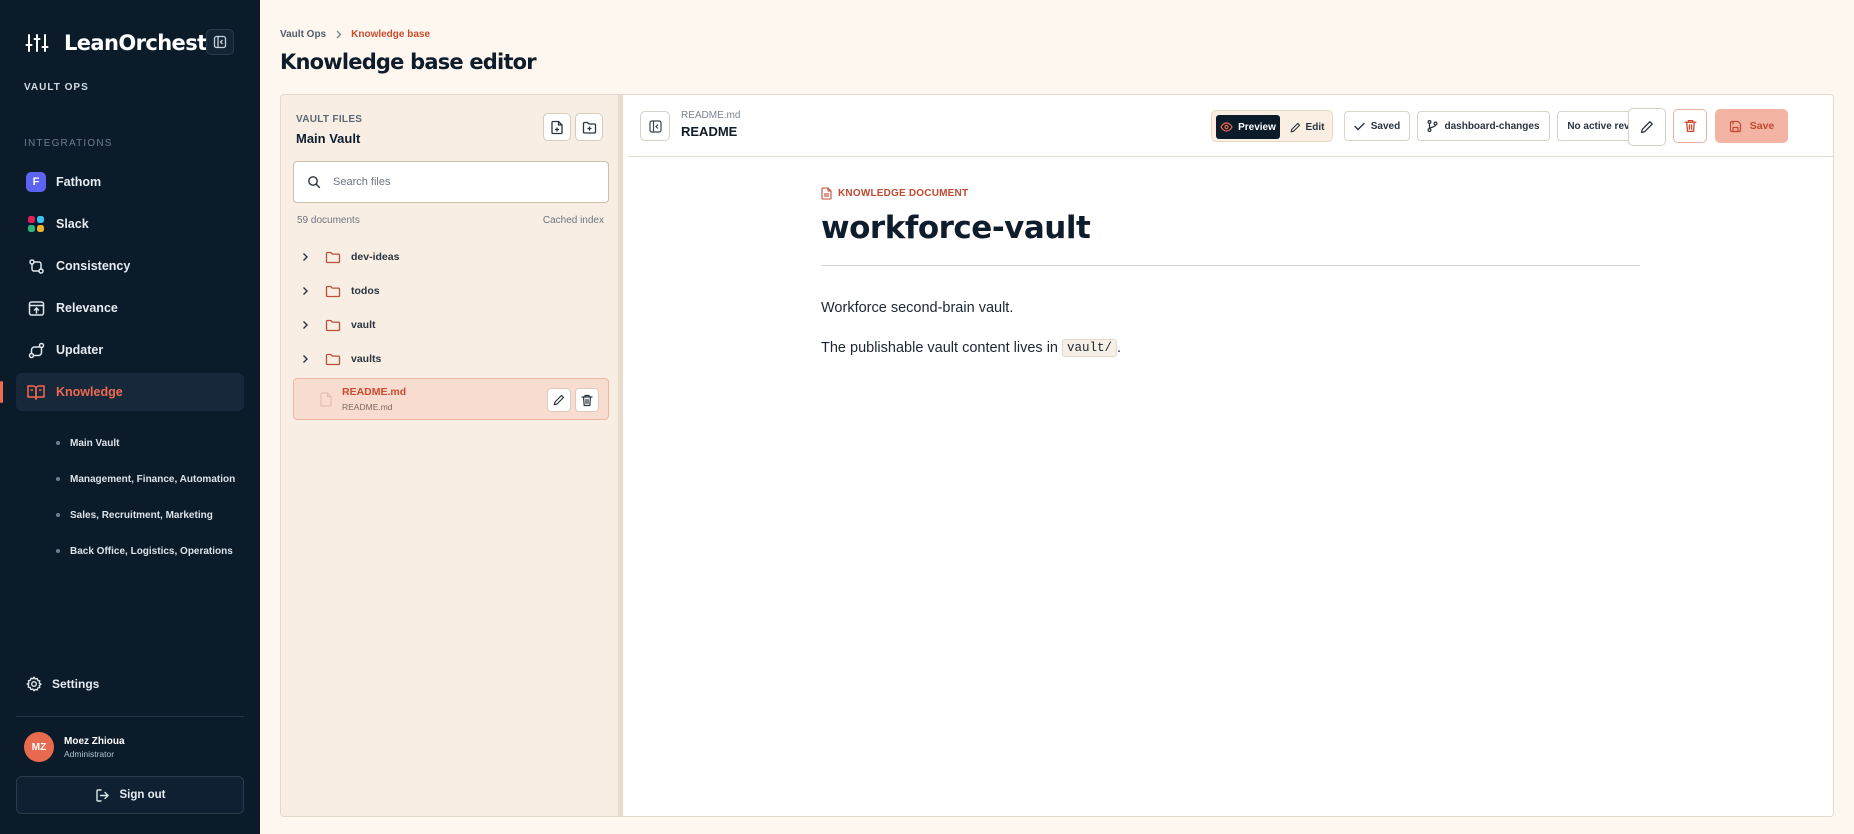  Describe the element at coordinates (939, 348) in the screenshot. I see `paragraph-text: The publishable vault content lives in` at that location.